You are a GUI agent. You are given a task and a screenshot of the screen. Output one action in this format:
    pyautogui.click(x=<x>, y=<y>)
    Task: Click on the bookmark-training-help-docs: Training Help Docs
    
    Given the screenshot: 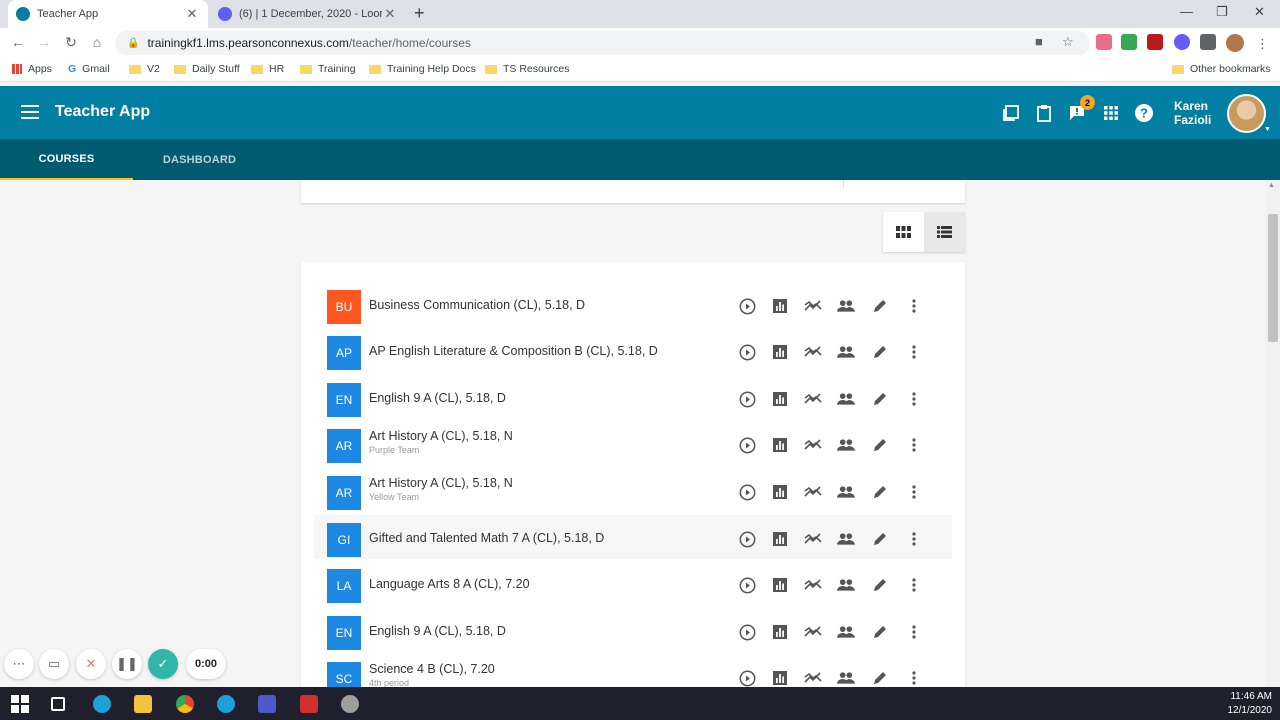 What is the action you would take?
    pyautogui.click(x=422, y=69)
    